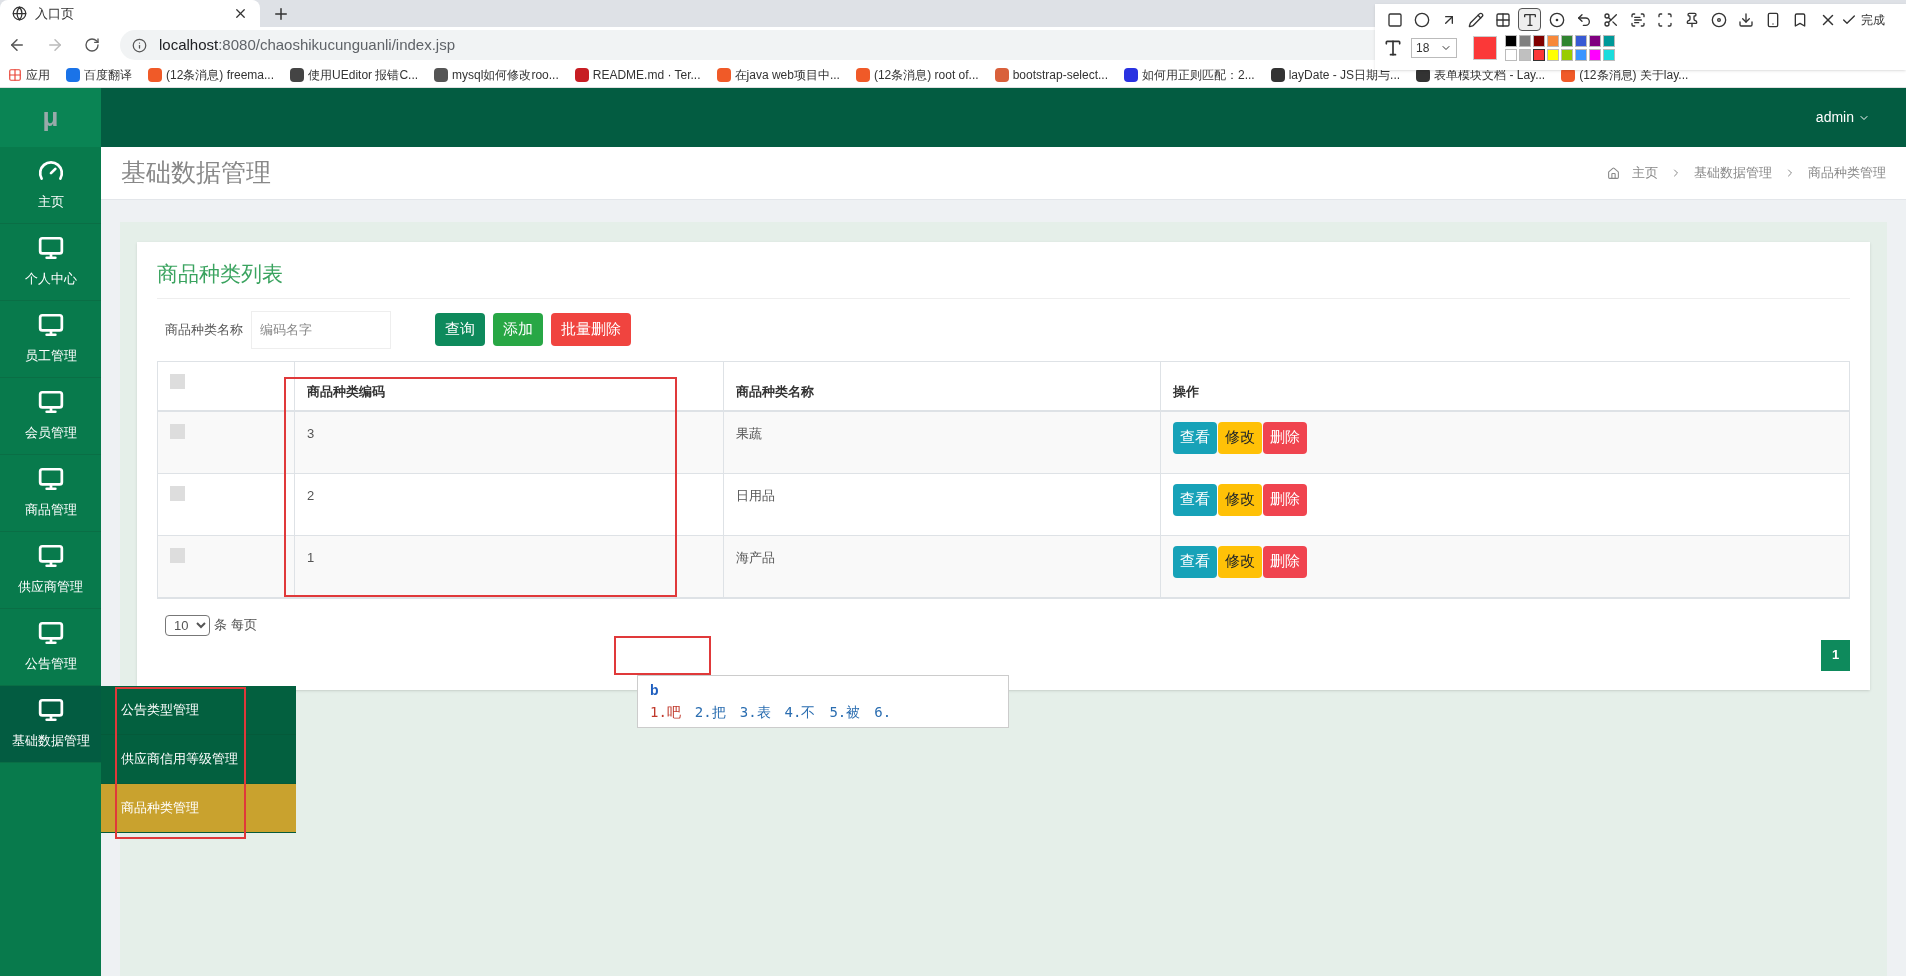 The width and height of the screenshot is (1906, 976). I want to click on bookmark-link: 百度翻译, so click(108, 75).